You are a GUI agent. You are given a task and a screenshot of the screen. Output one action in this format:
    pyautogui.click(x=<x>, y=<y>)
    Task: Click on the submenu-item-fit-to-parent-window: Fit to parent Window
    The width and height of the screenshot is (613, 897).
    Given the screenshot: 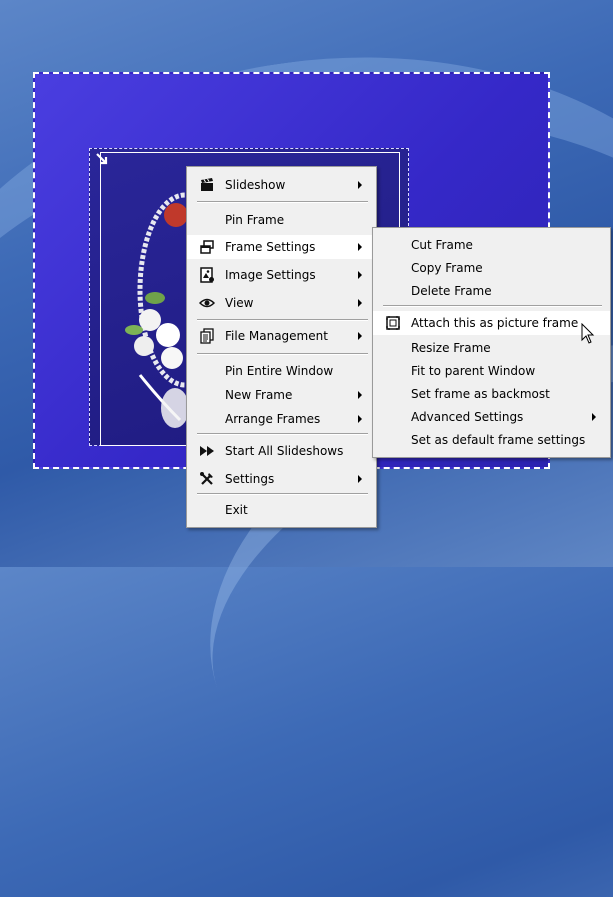 What is the action you would take?
    pyautogui.click(x=491, y=371)
    